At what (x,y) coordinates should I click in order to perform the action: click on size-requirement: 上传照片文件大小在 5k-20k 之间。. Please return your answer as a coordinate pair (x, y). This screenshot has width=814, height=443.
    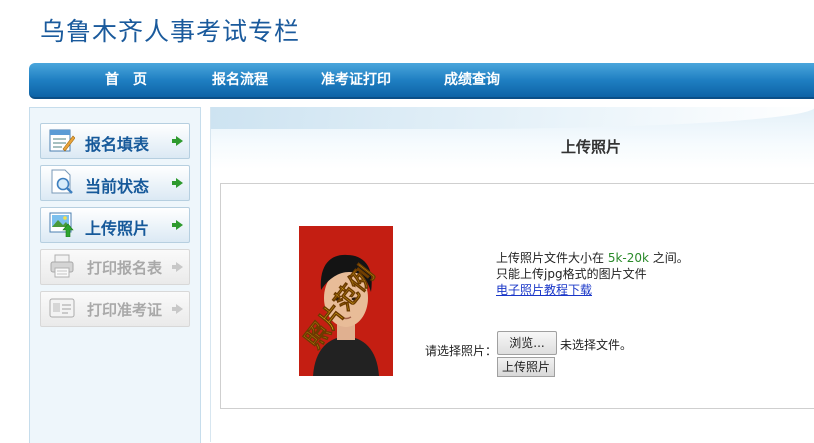
    Looking at the image, I should click on (592, 258).